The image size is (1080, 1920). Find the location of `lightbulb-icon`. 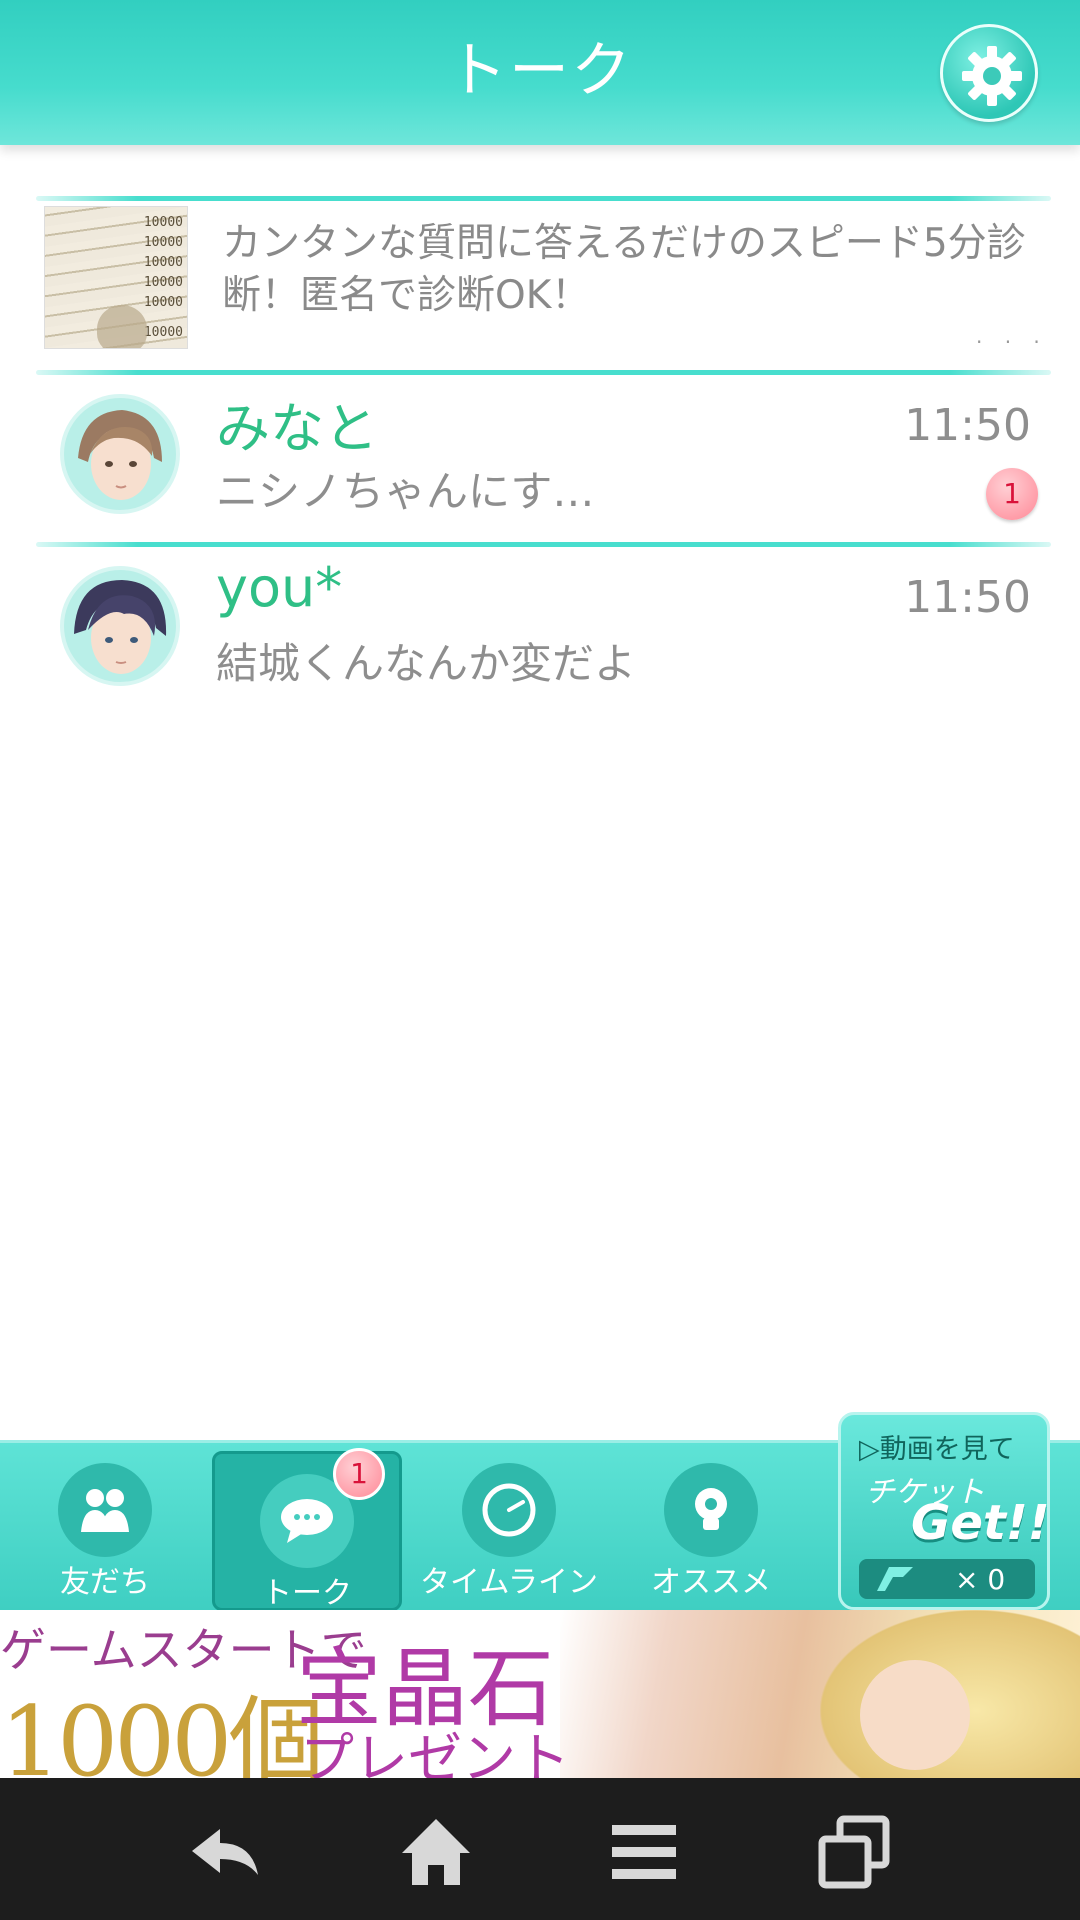

lightbulb-icon is located at coordinates (711, 1509).